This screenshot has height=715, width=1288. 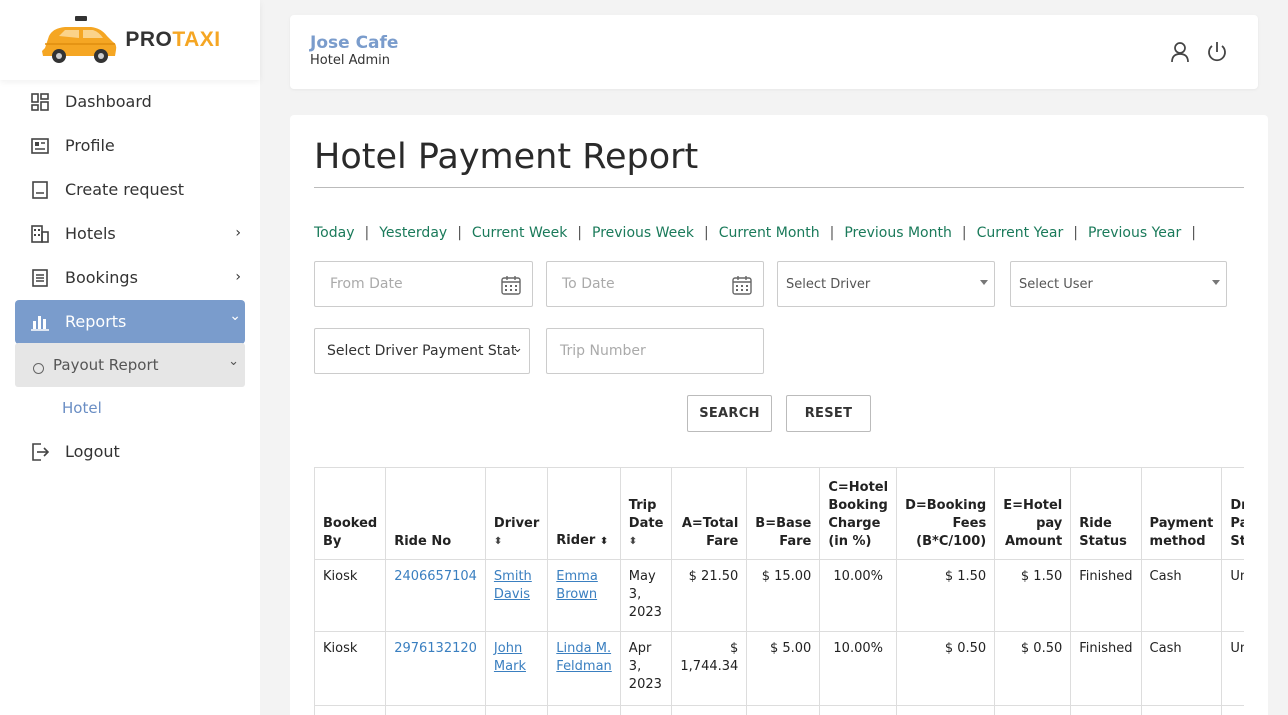 What do you see at coordinates (510, 657) in the screenshot?
I see `driver-link: John Mark` at bounding box center [510, 657].